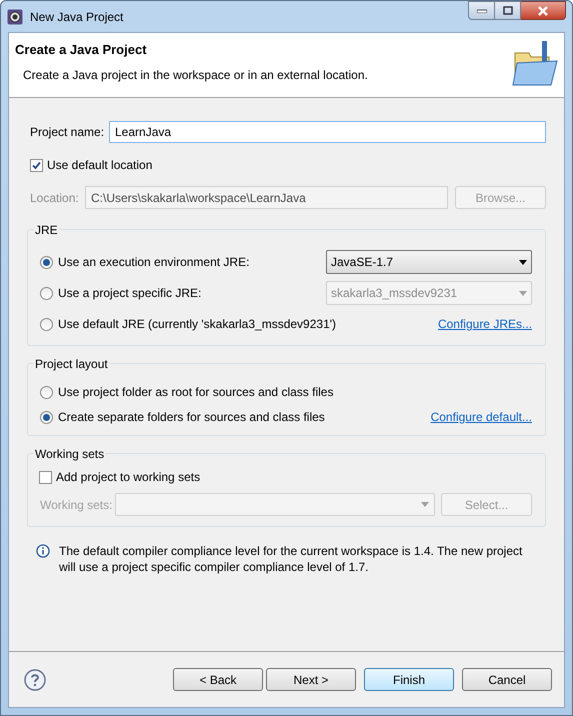 This screenshot has width=573, height=716. I want to click on maximize-icon, so click(507, 10).